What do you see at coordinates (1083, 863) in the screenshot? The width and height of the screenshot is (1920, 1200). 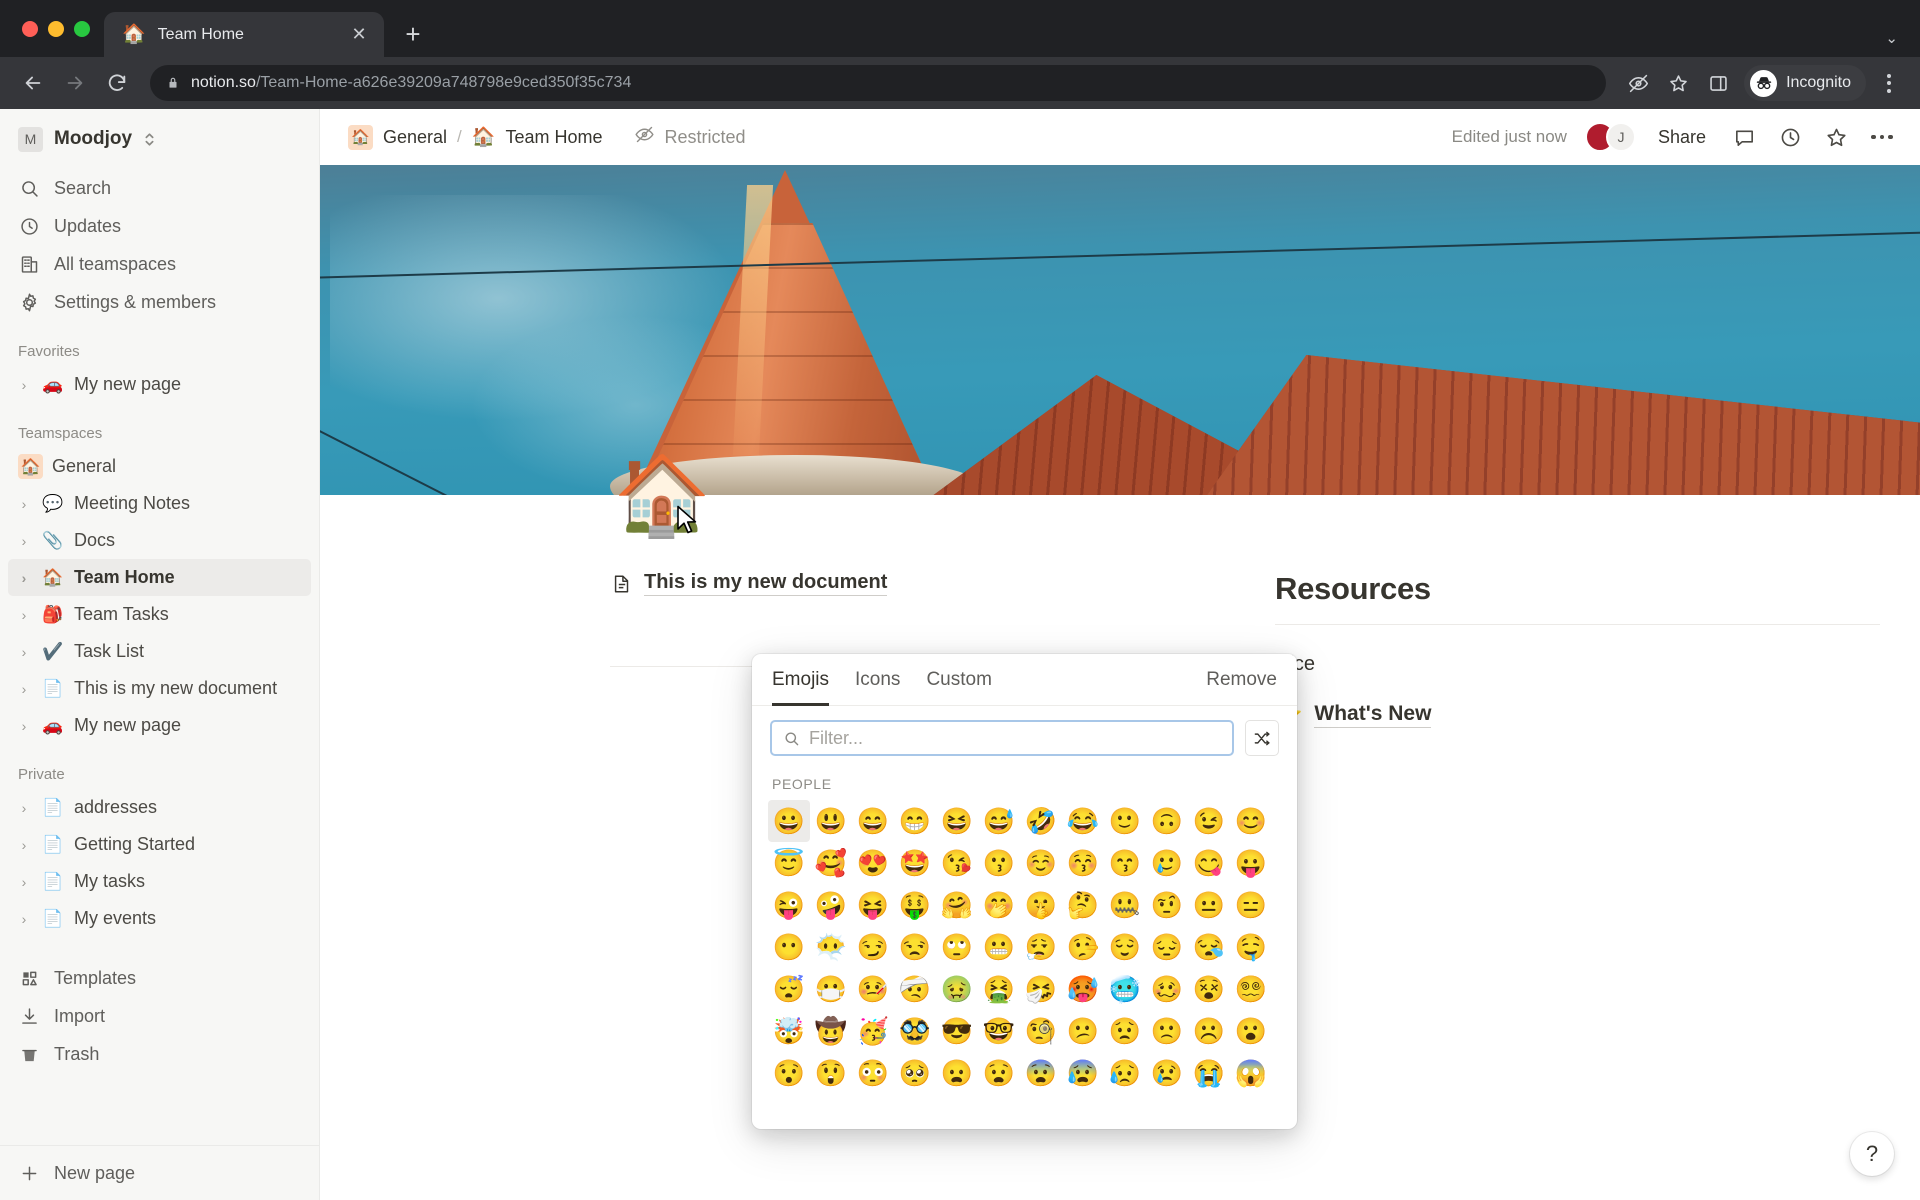 I see `emoji-cell: 😚` at bounding box center [1083, 863].